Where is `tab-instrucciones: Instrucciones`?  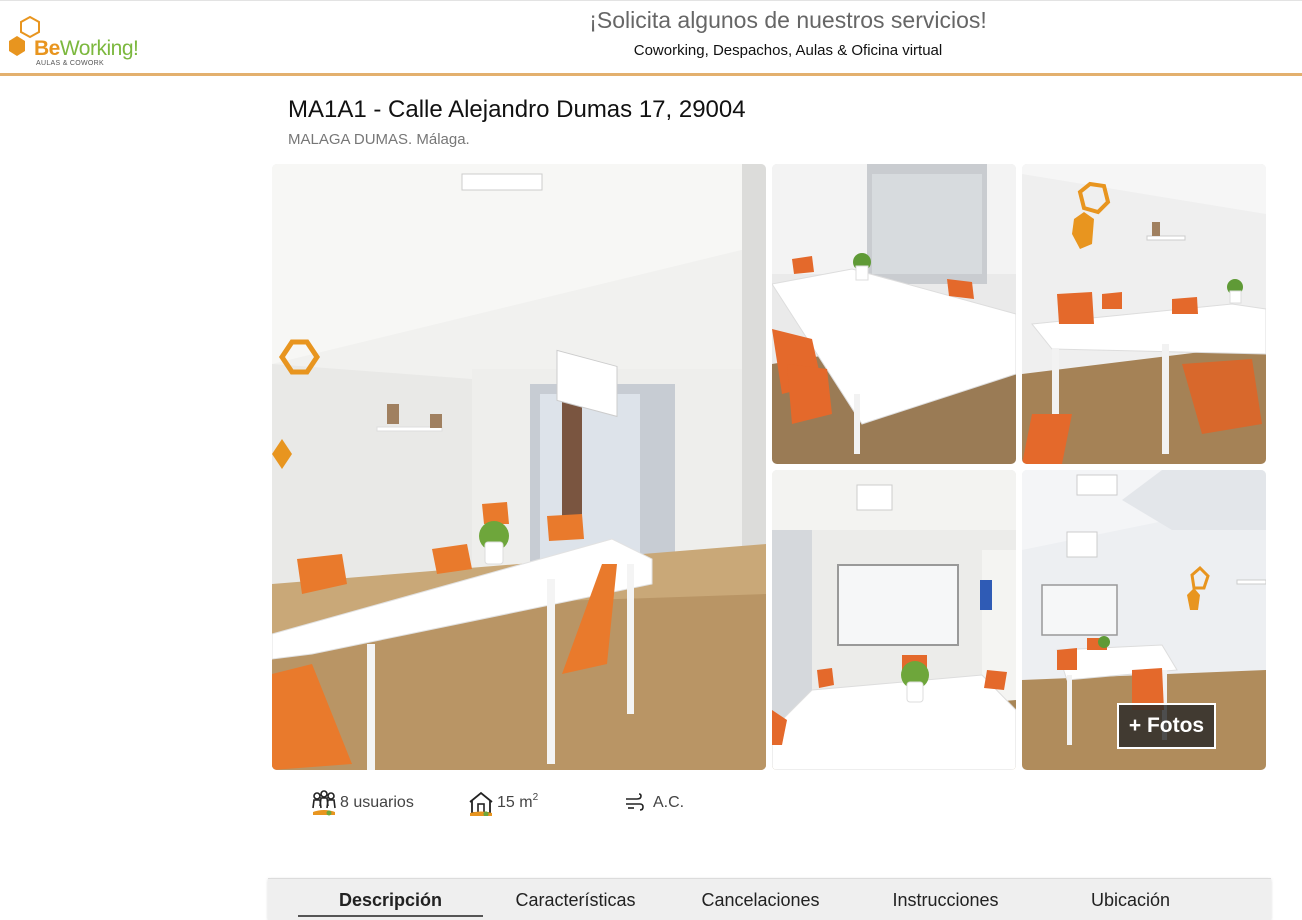
tab-instrucciones: Instrucciones is located at coordinates (945, 899).